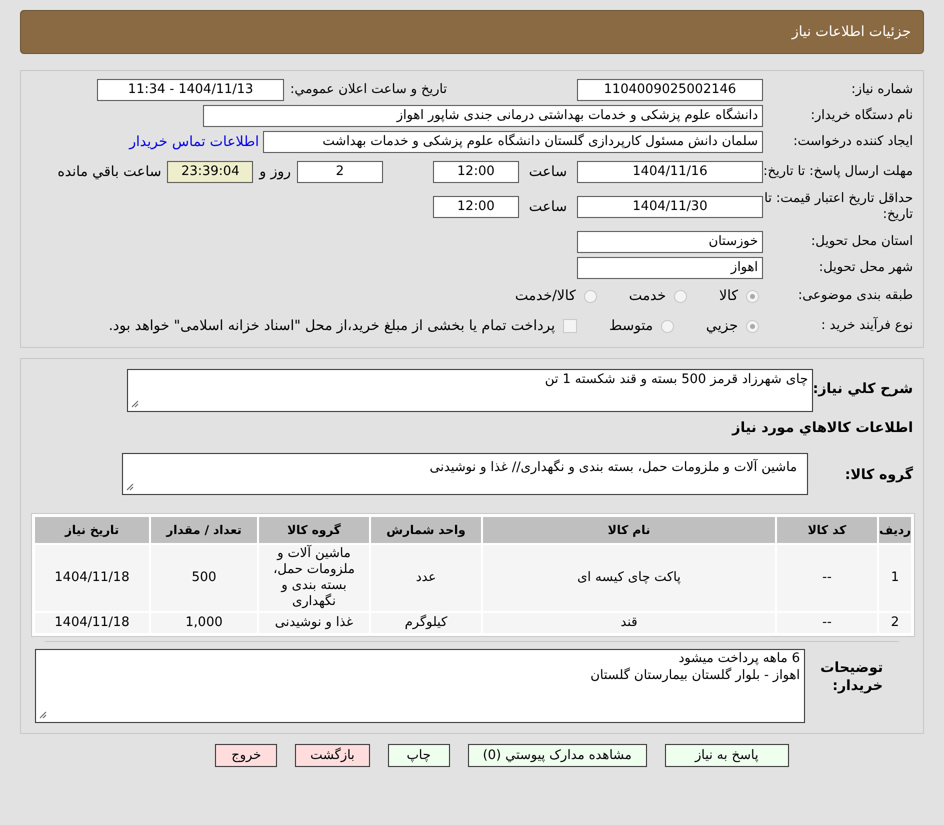 This screenshot has width=944, height=825. What do you see at coordinates (465, 474) in the screenshot?
I see `text-area: ماشین آلات و ملزومات حمل، بسته بندی و نگهداری// غذا و نوشیدنی` at bounding box center [465, 474].